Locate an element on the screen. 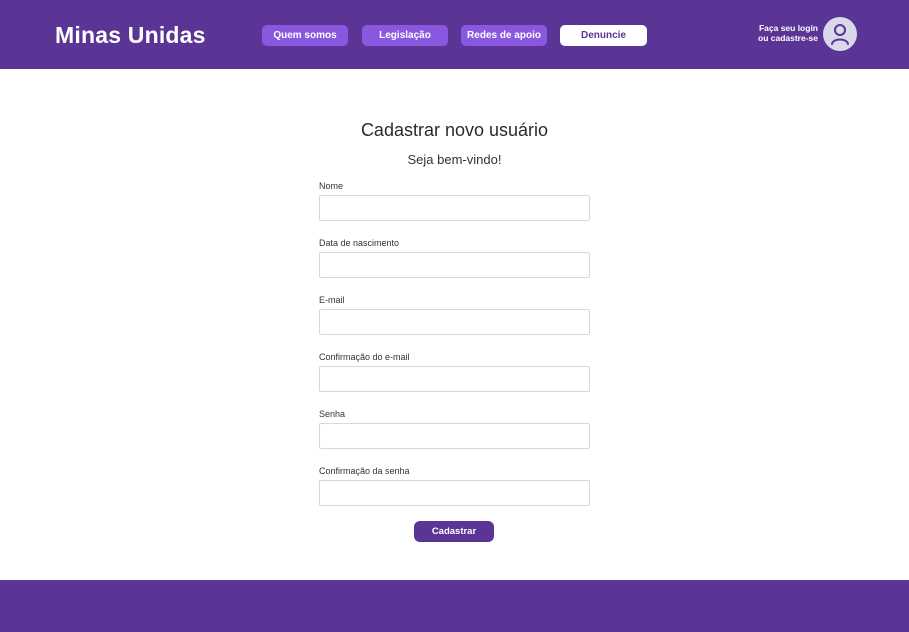  senha-confirm-input is located at coordinates (454, 493).